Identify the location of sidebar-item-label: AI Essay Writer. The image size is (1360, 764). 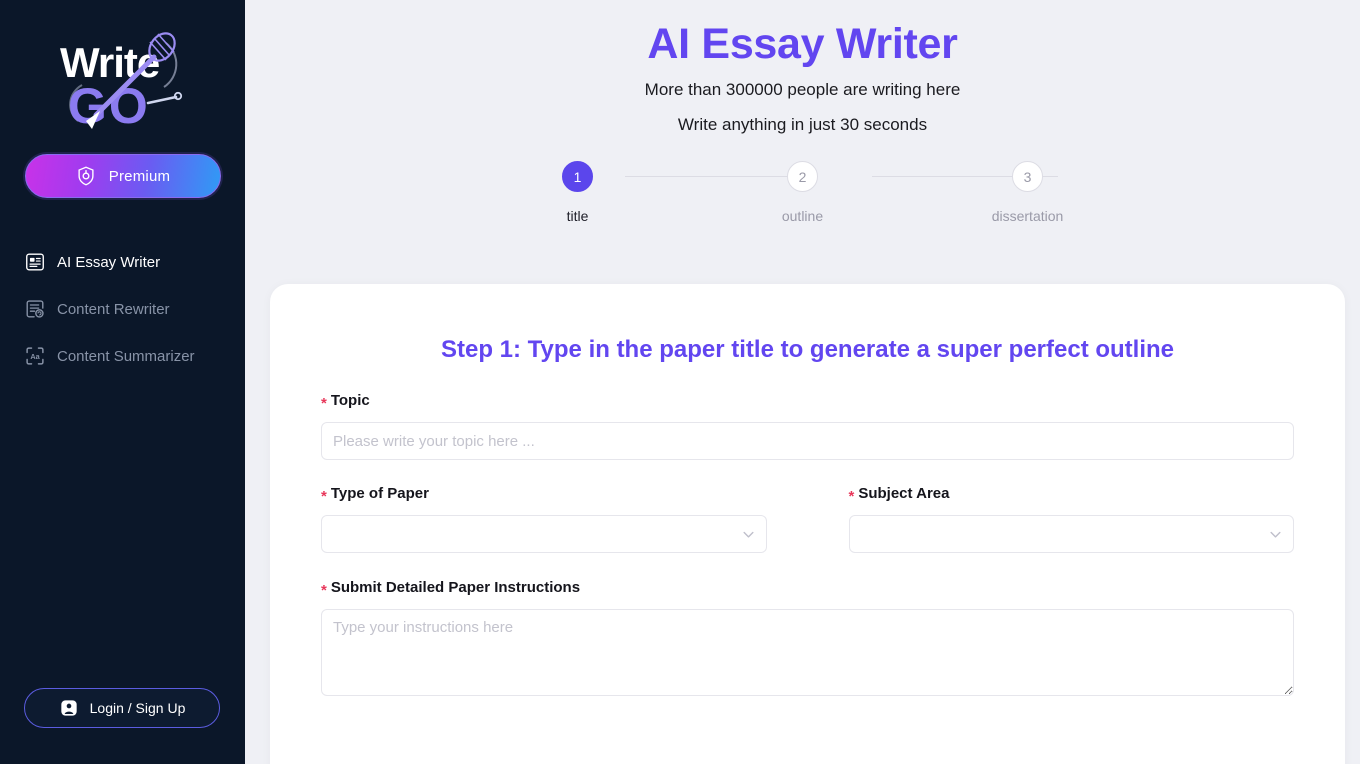
(109, 262).